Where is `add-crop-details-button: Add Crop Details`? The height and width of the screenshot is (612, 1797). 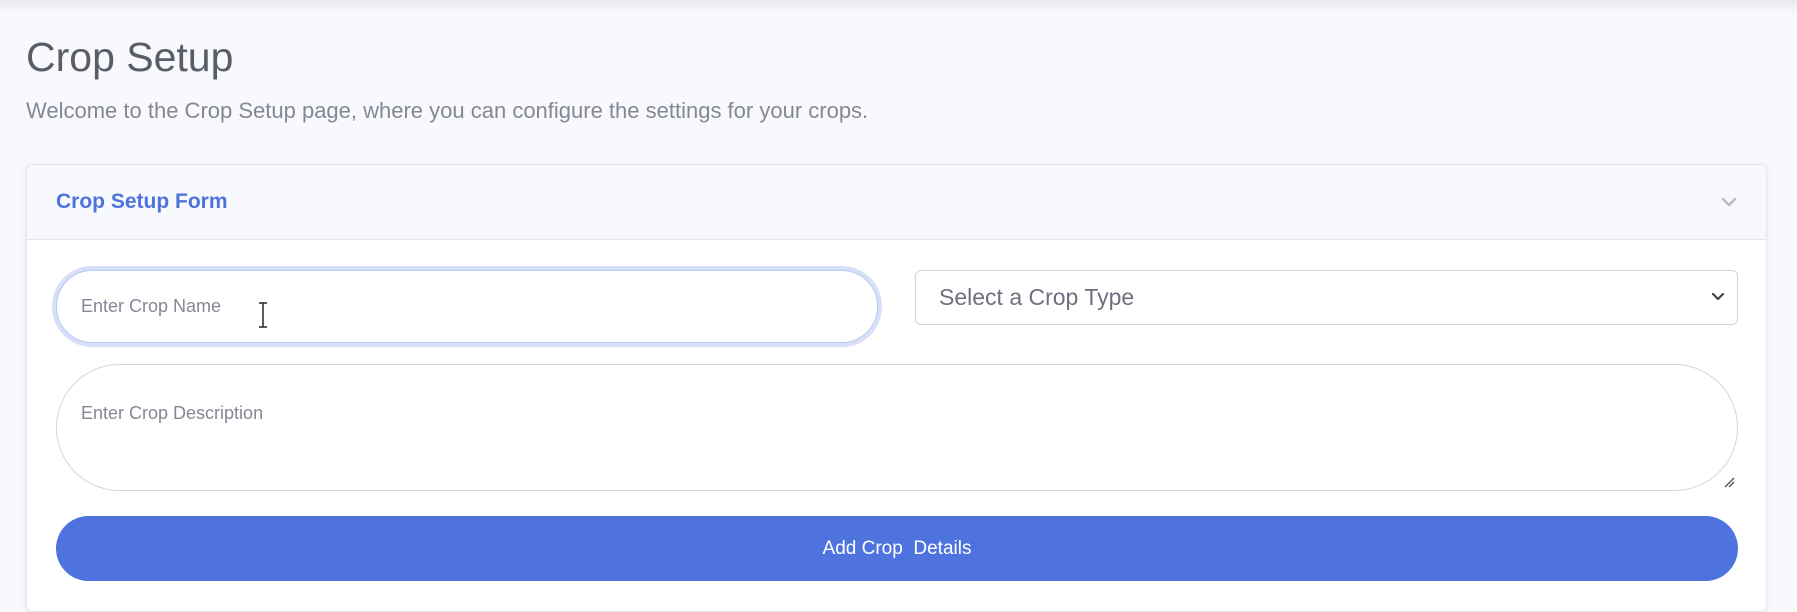 add-crop-details-button: Add Crop Details is located at coordinates (897, 548).